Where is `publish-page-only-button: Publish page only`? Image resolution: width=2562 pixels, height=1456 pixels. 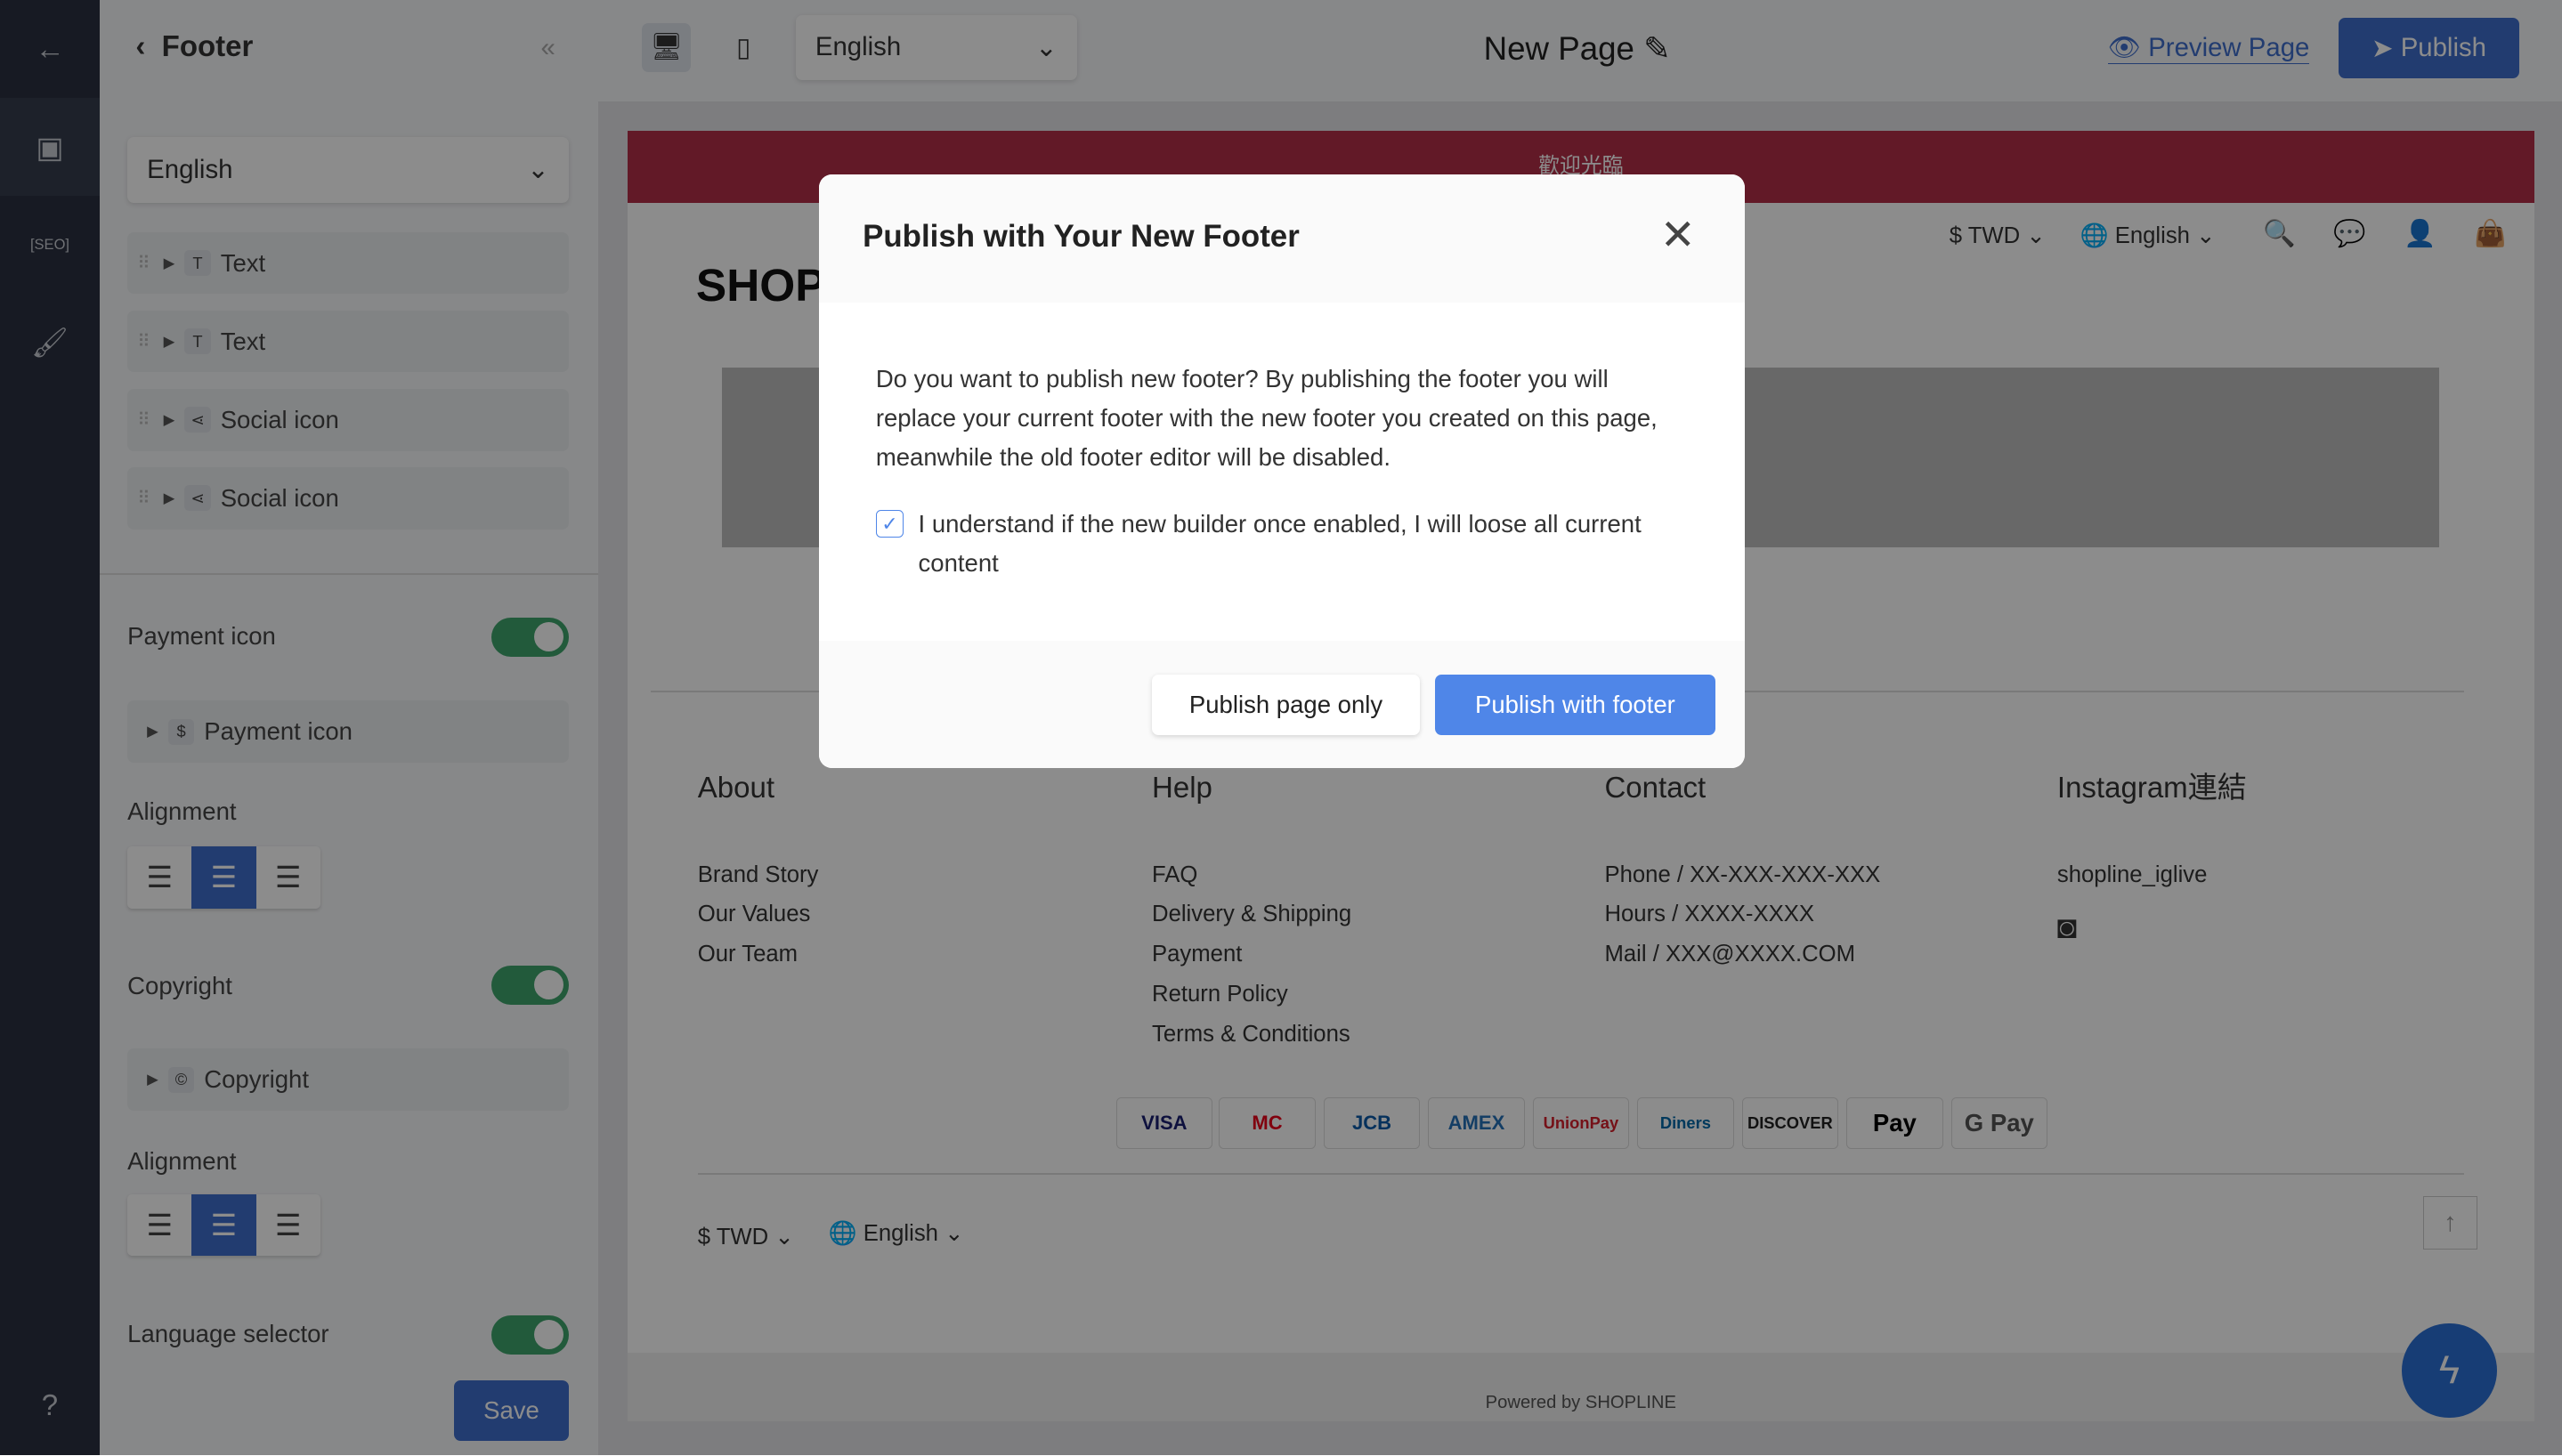 publish-page-only-button: Publish page only is located at coordinates (1286, 705).